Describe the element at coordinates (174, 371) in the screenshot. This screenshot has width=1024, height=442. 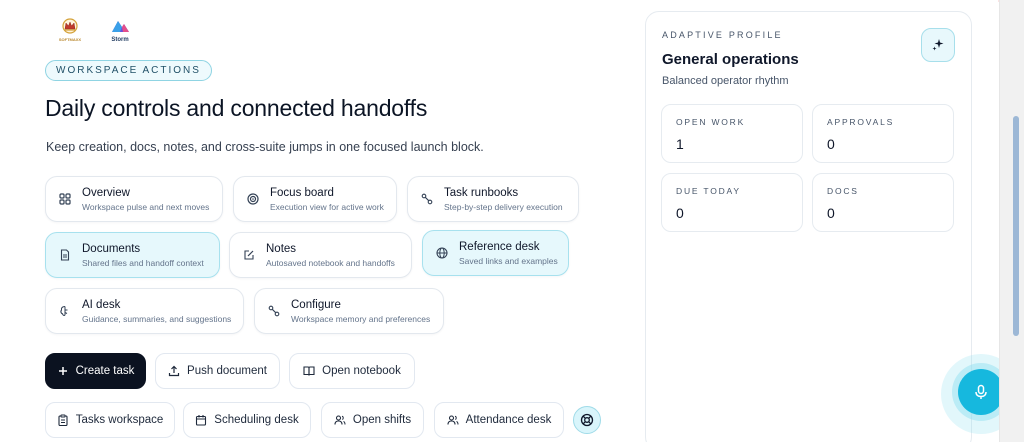
I see `upload-icon` at that location.